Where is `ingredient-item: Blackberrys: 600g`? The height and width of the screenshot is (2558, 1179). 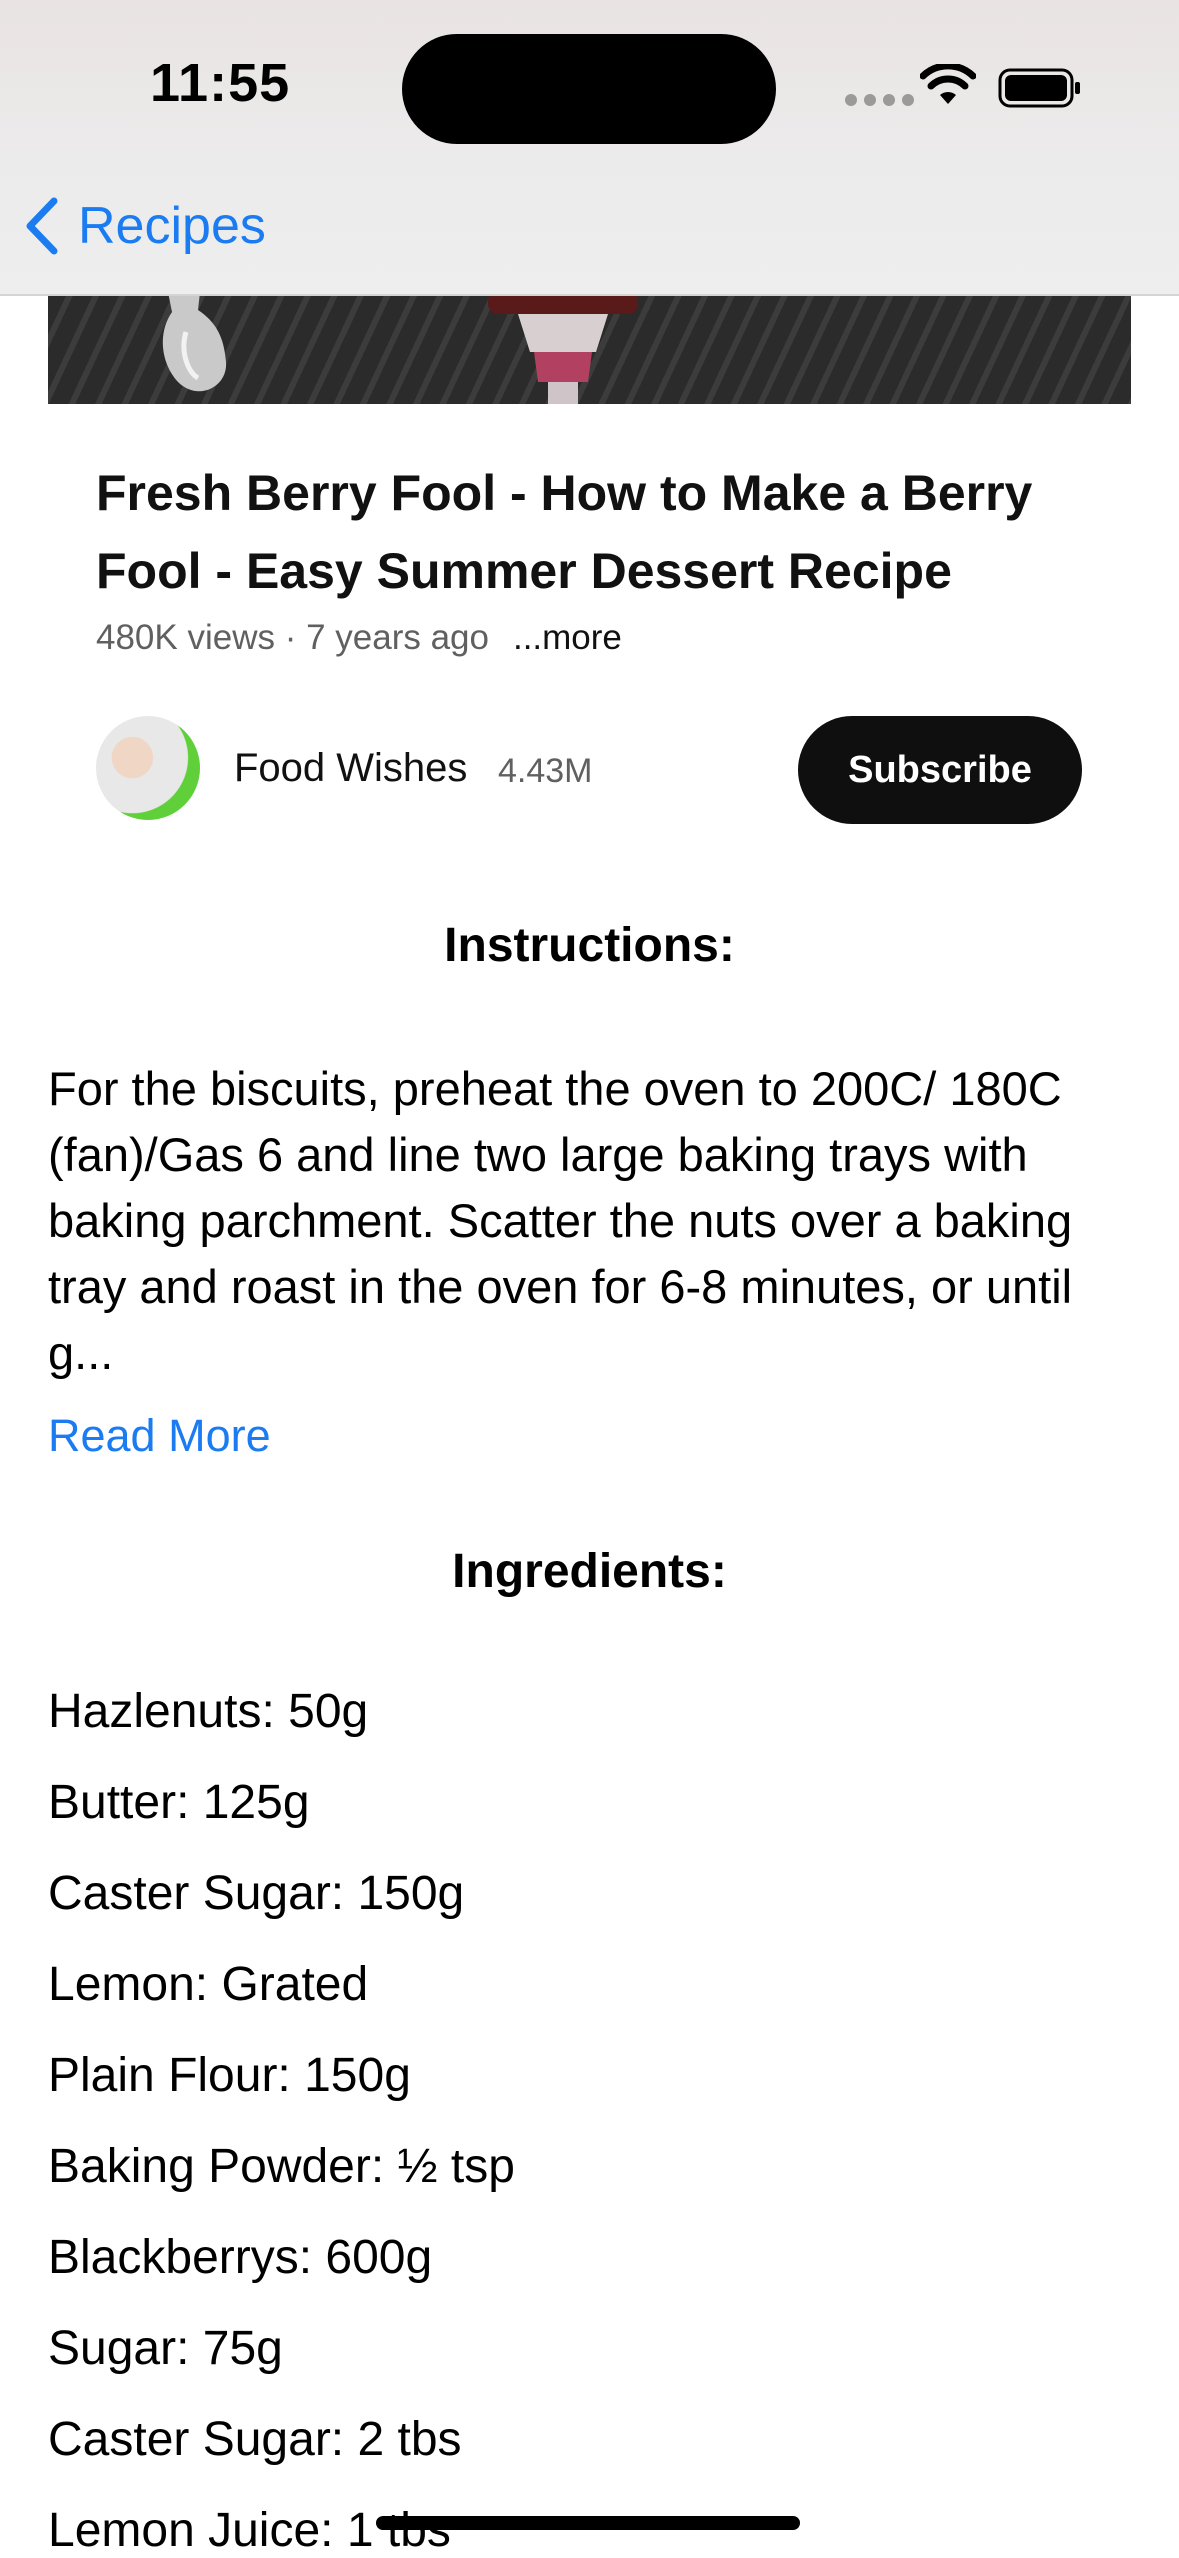
ingredient-item: Blackberrys: 600g is located at coordinates (240, 2257).